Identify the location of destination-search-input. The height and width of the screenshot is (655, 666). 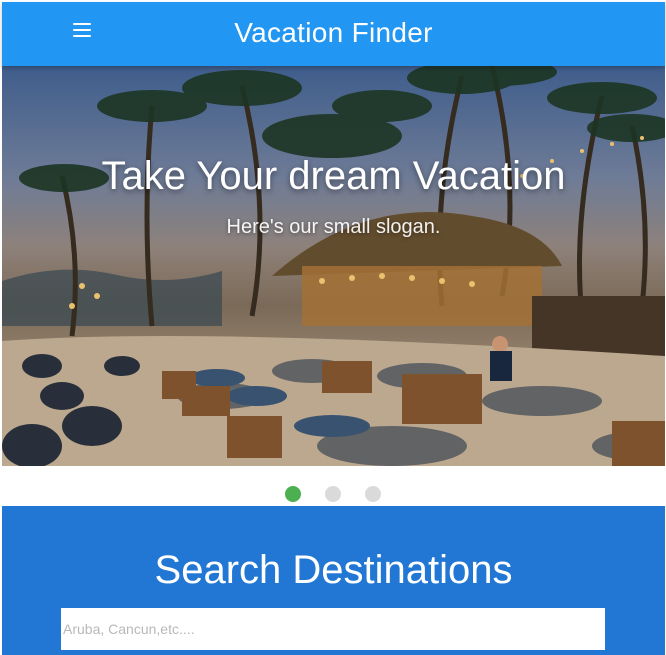
(333, 629).